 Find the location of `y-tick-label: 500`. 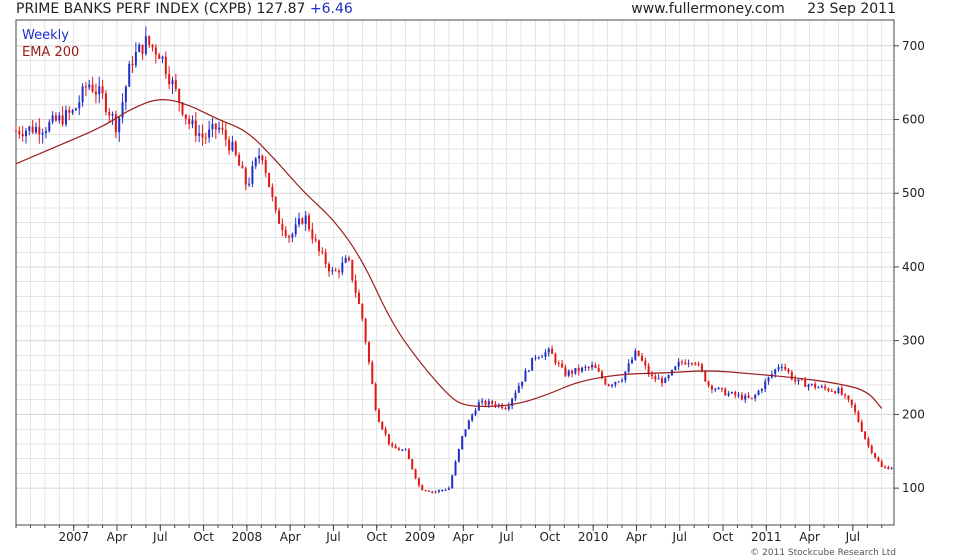

y-tick-label: 500 is located at coordinates (913, 193).